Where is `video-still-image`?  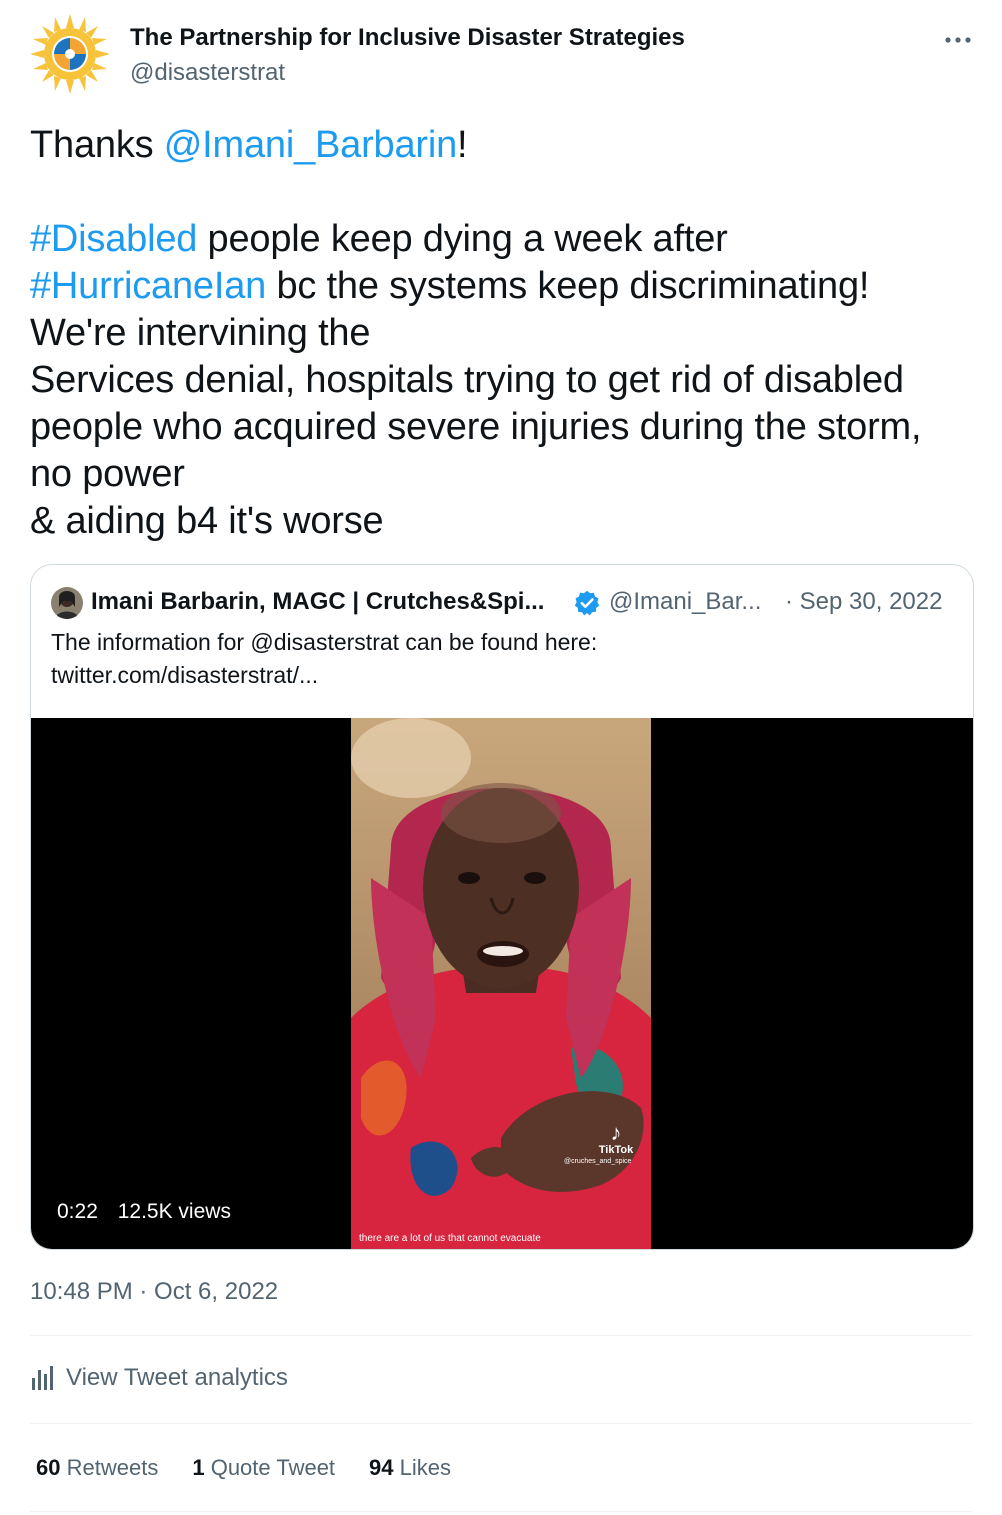 video-still-image is located at coordinates (501, 983).